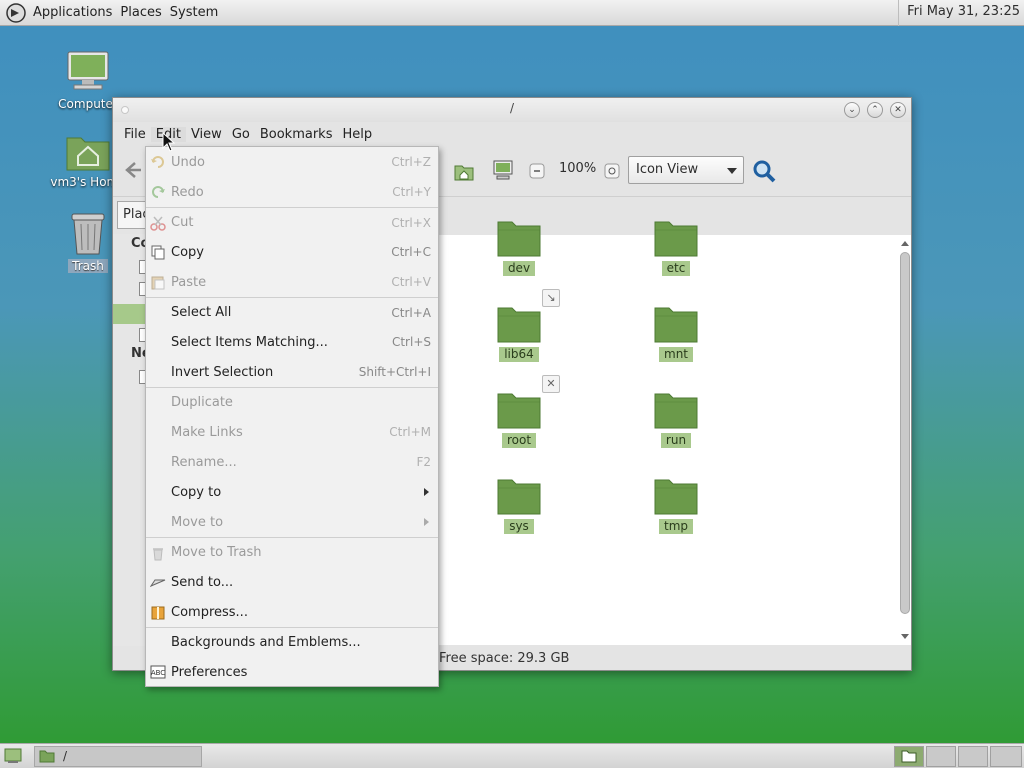 The width and height of the screenshot is (1024, 768). What do you see at coordinates (241, 134) in the screenshot?
I see `menu-go: Go` at bounding box center [241, 134].